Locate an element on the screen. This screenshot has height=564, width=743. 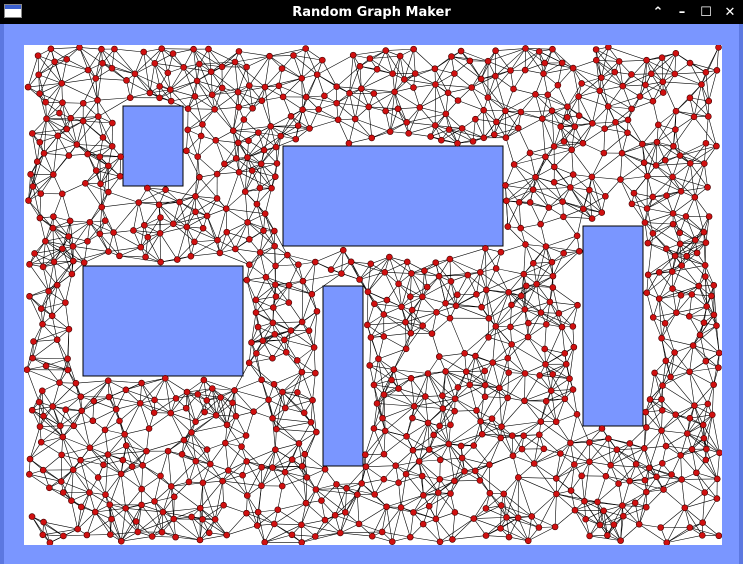
maximize-icon: ☐ is located at coordinates (706, 12).